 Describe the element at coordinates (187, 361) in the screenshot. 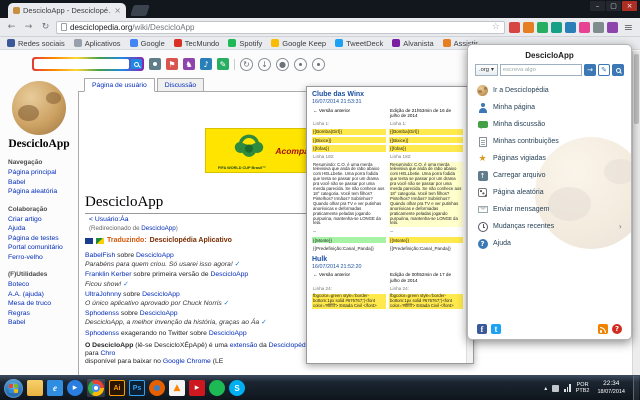

I see `wiki-link: Google Chrome` at that location.